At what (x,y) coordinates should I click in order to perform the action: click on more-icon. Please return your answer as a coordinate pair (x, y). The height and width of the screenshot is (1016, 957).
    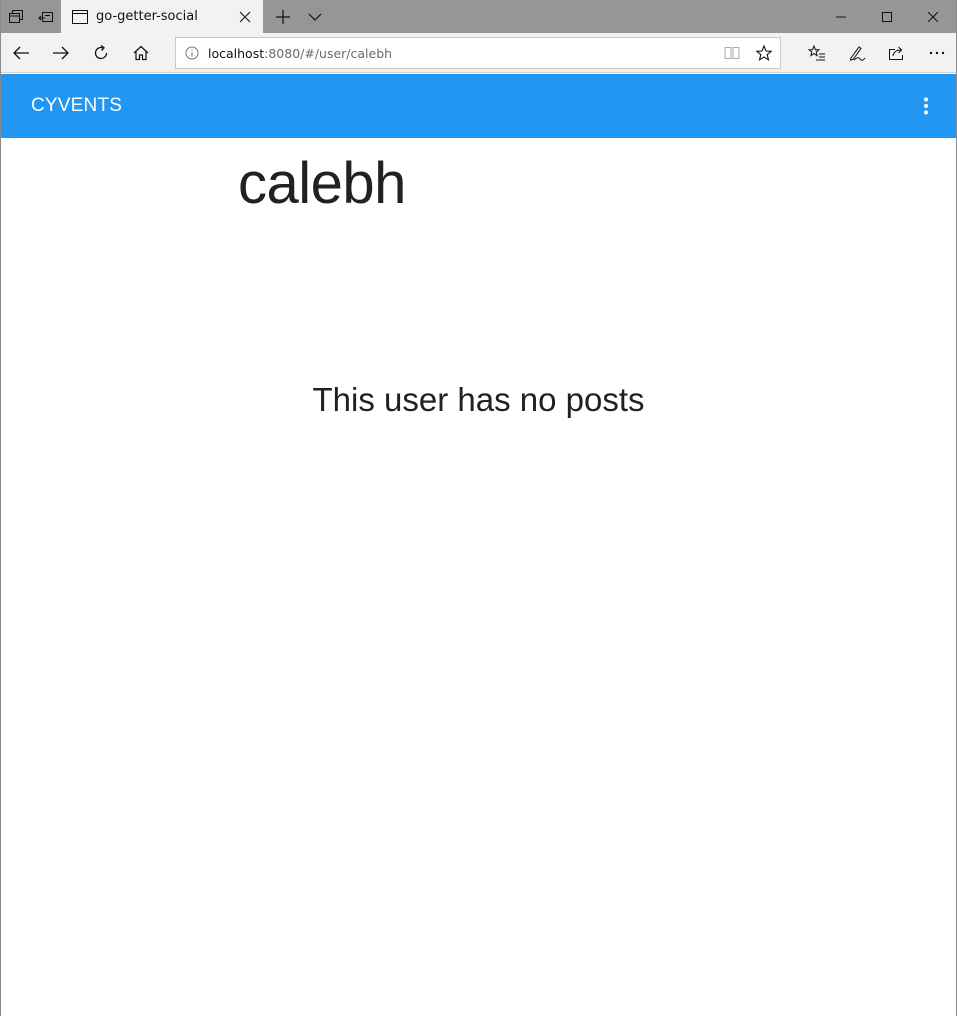
    Looking at the image, I should click on (937, 53).